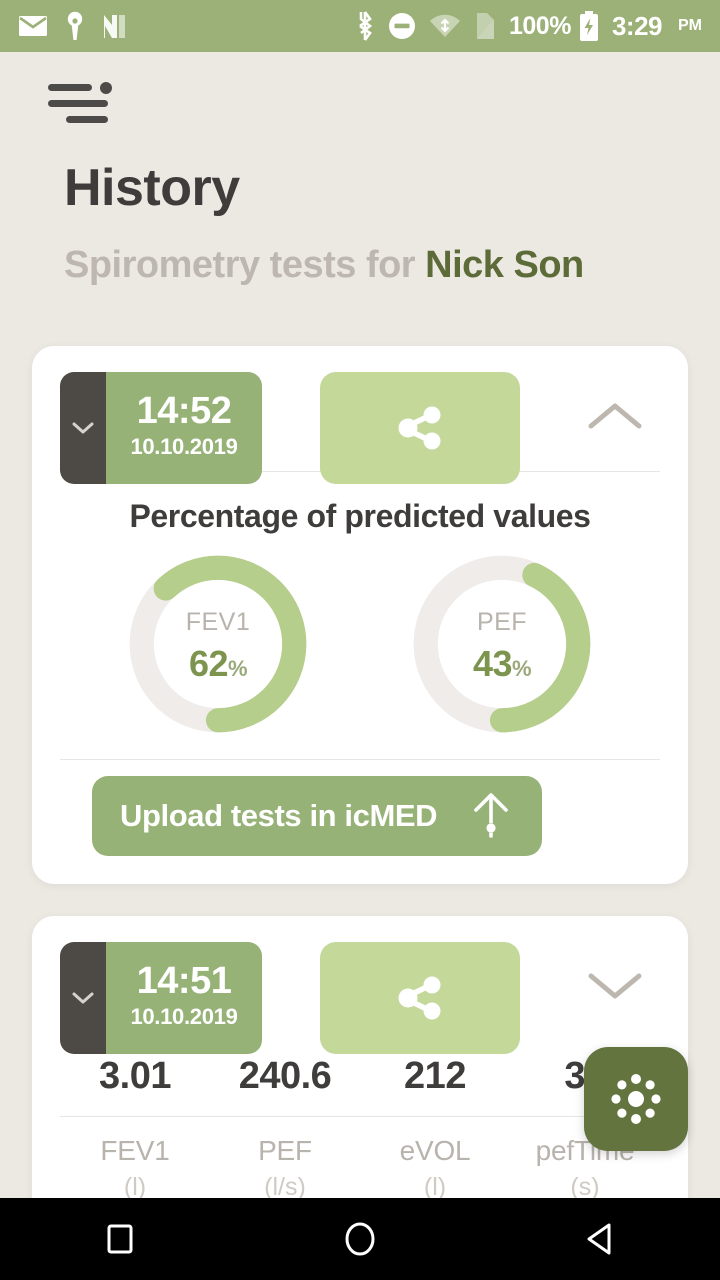 This screenshot has height=1280, width=720. I want to click on card-expand-tab, so click(83, 428).